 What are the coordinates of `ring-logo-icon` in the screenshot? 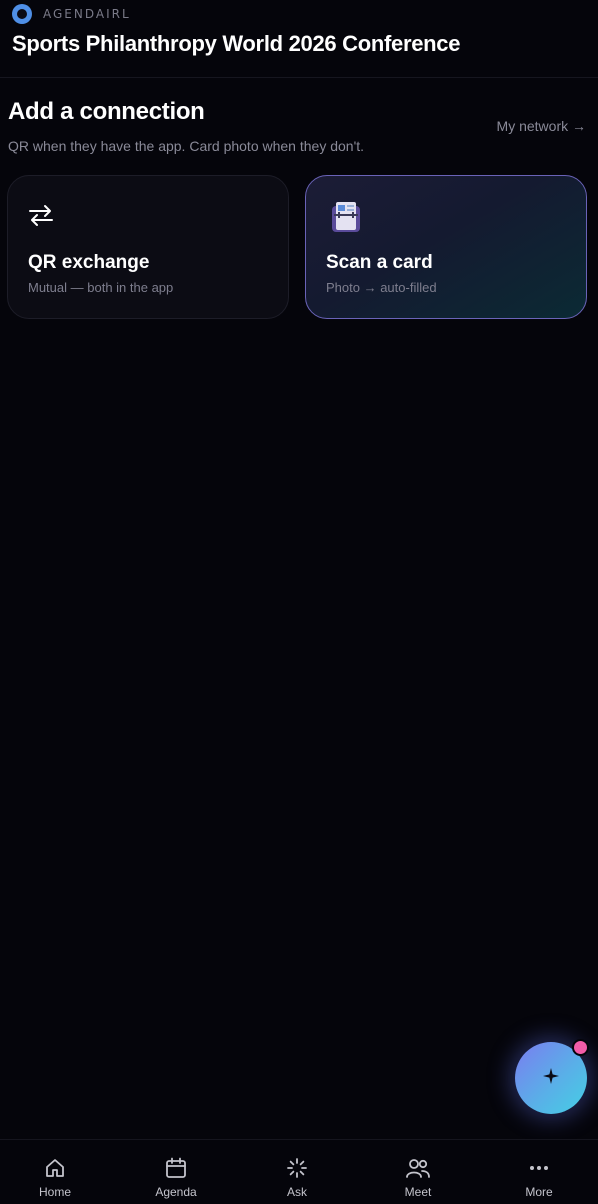 It's located at (22, 14).